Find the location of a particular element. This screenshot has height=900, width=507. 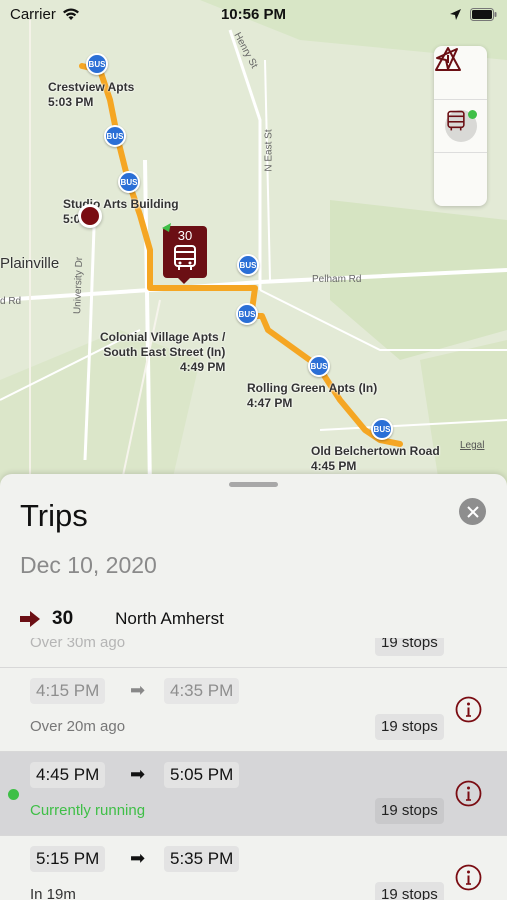

street-label-road: d Rd is located at coordinates (11, 301).